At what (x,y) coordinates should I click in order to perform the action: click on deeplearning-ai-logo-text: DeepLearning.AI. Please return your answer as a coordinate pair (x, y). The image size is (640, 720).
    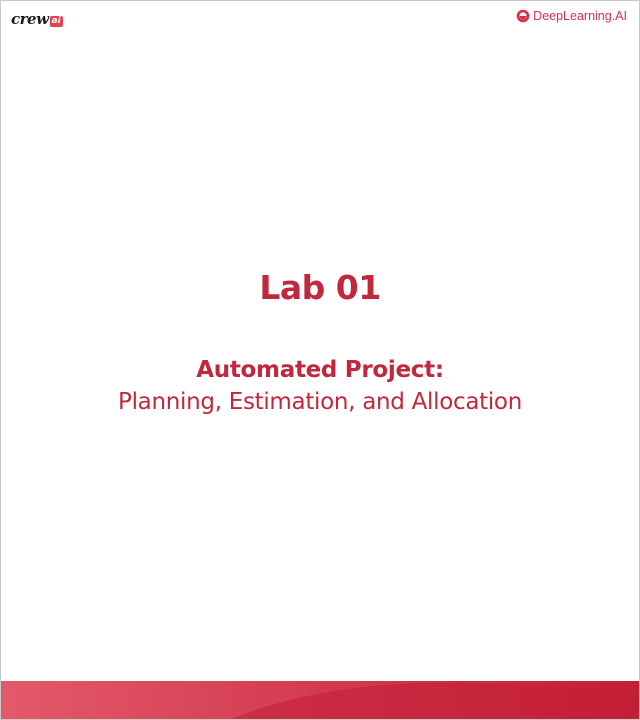
    Looking at the image, I should click on (580, 16).